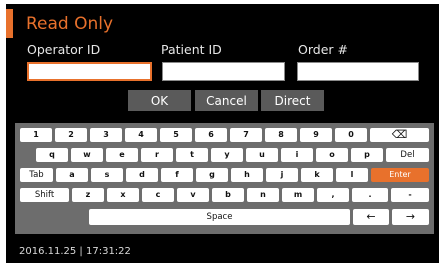 The height and width of the screenshot is (269, 445). What do you see at coordinates (228, 195) in the screenshot?
I see `key-b: b` at bounding box center [228, 195].